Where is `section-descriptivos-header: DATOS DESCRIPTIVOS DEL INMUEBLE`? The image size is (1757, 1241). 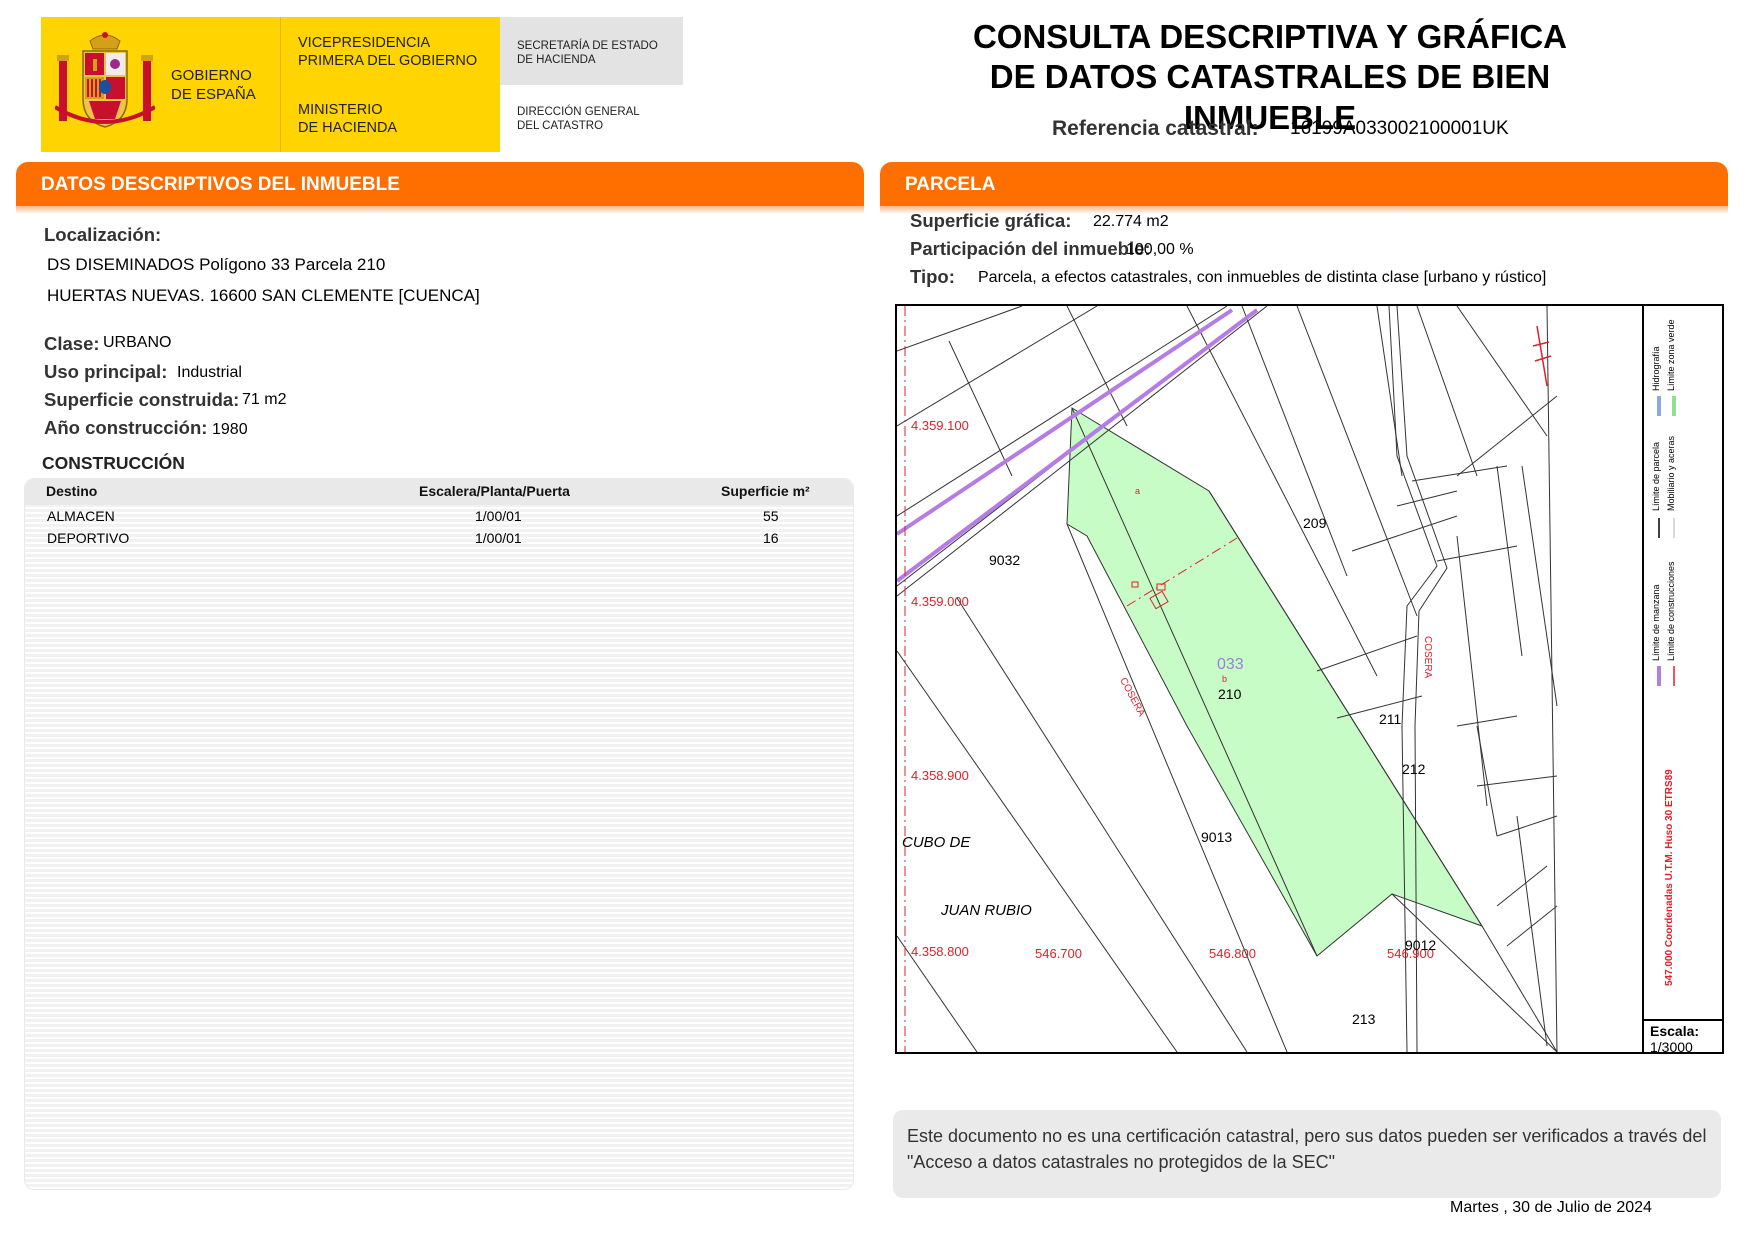
section-descriptivos-header: DATOS DESCRIPTIVOS DEL INMUEBLE is located at coordinates (440, 188).